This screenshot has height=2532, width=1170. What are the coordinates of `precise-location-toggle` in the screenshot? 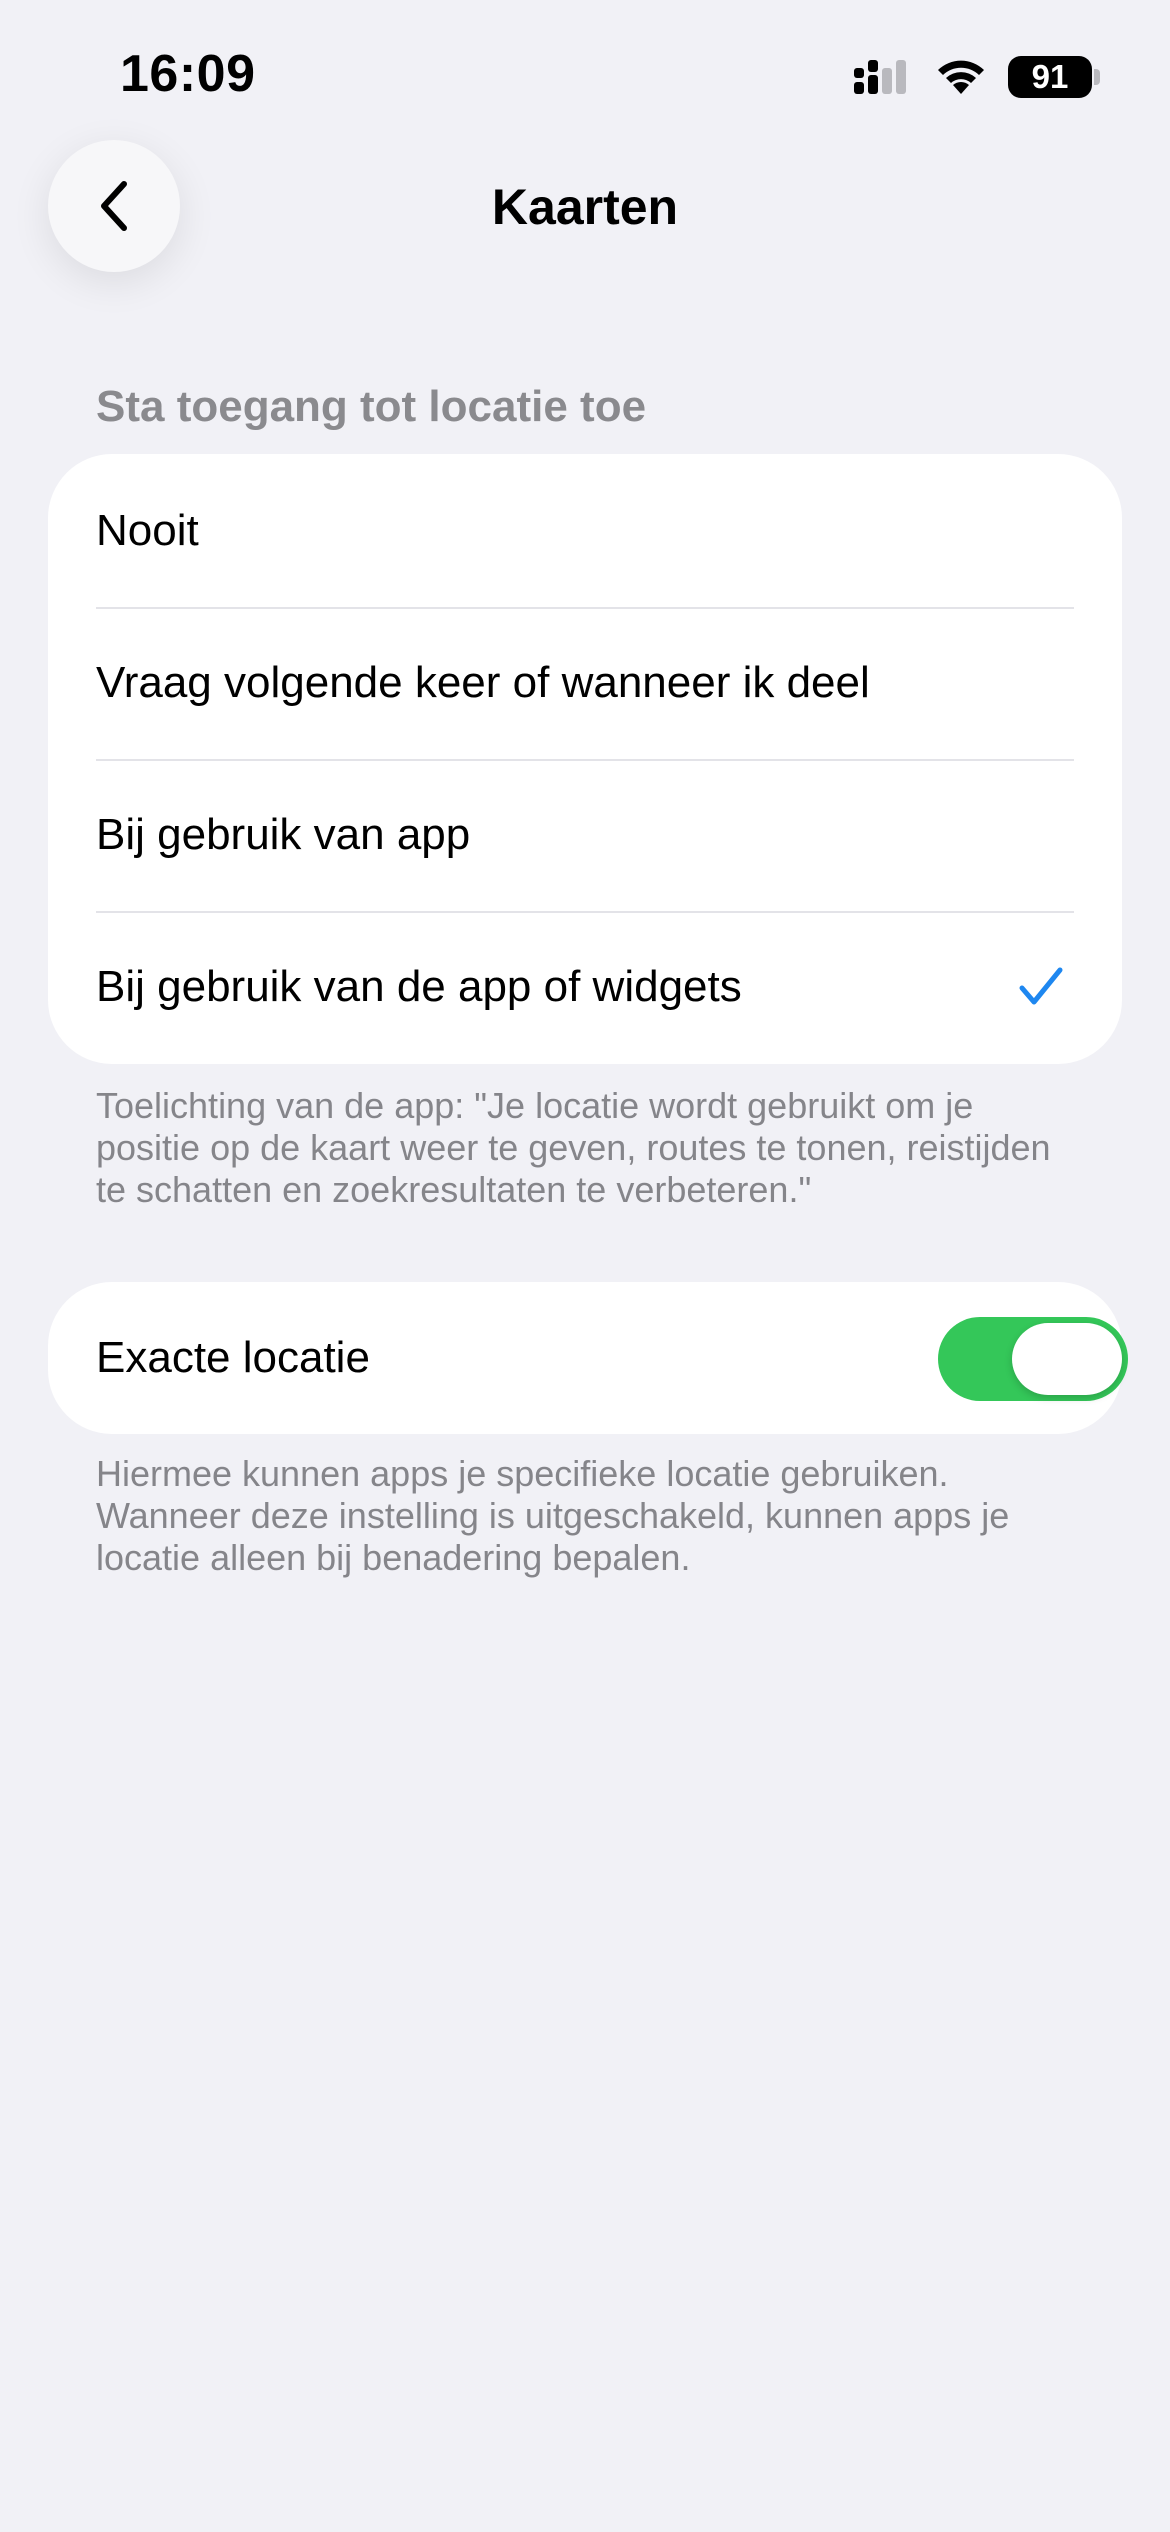 It's located at (1033, 1359).